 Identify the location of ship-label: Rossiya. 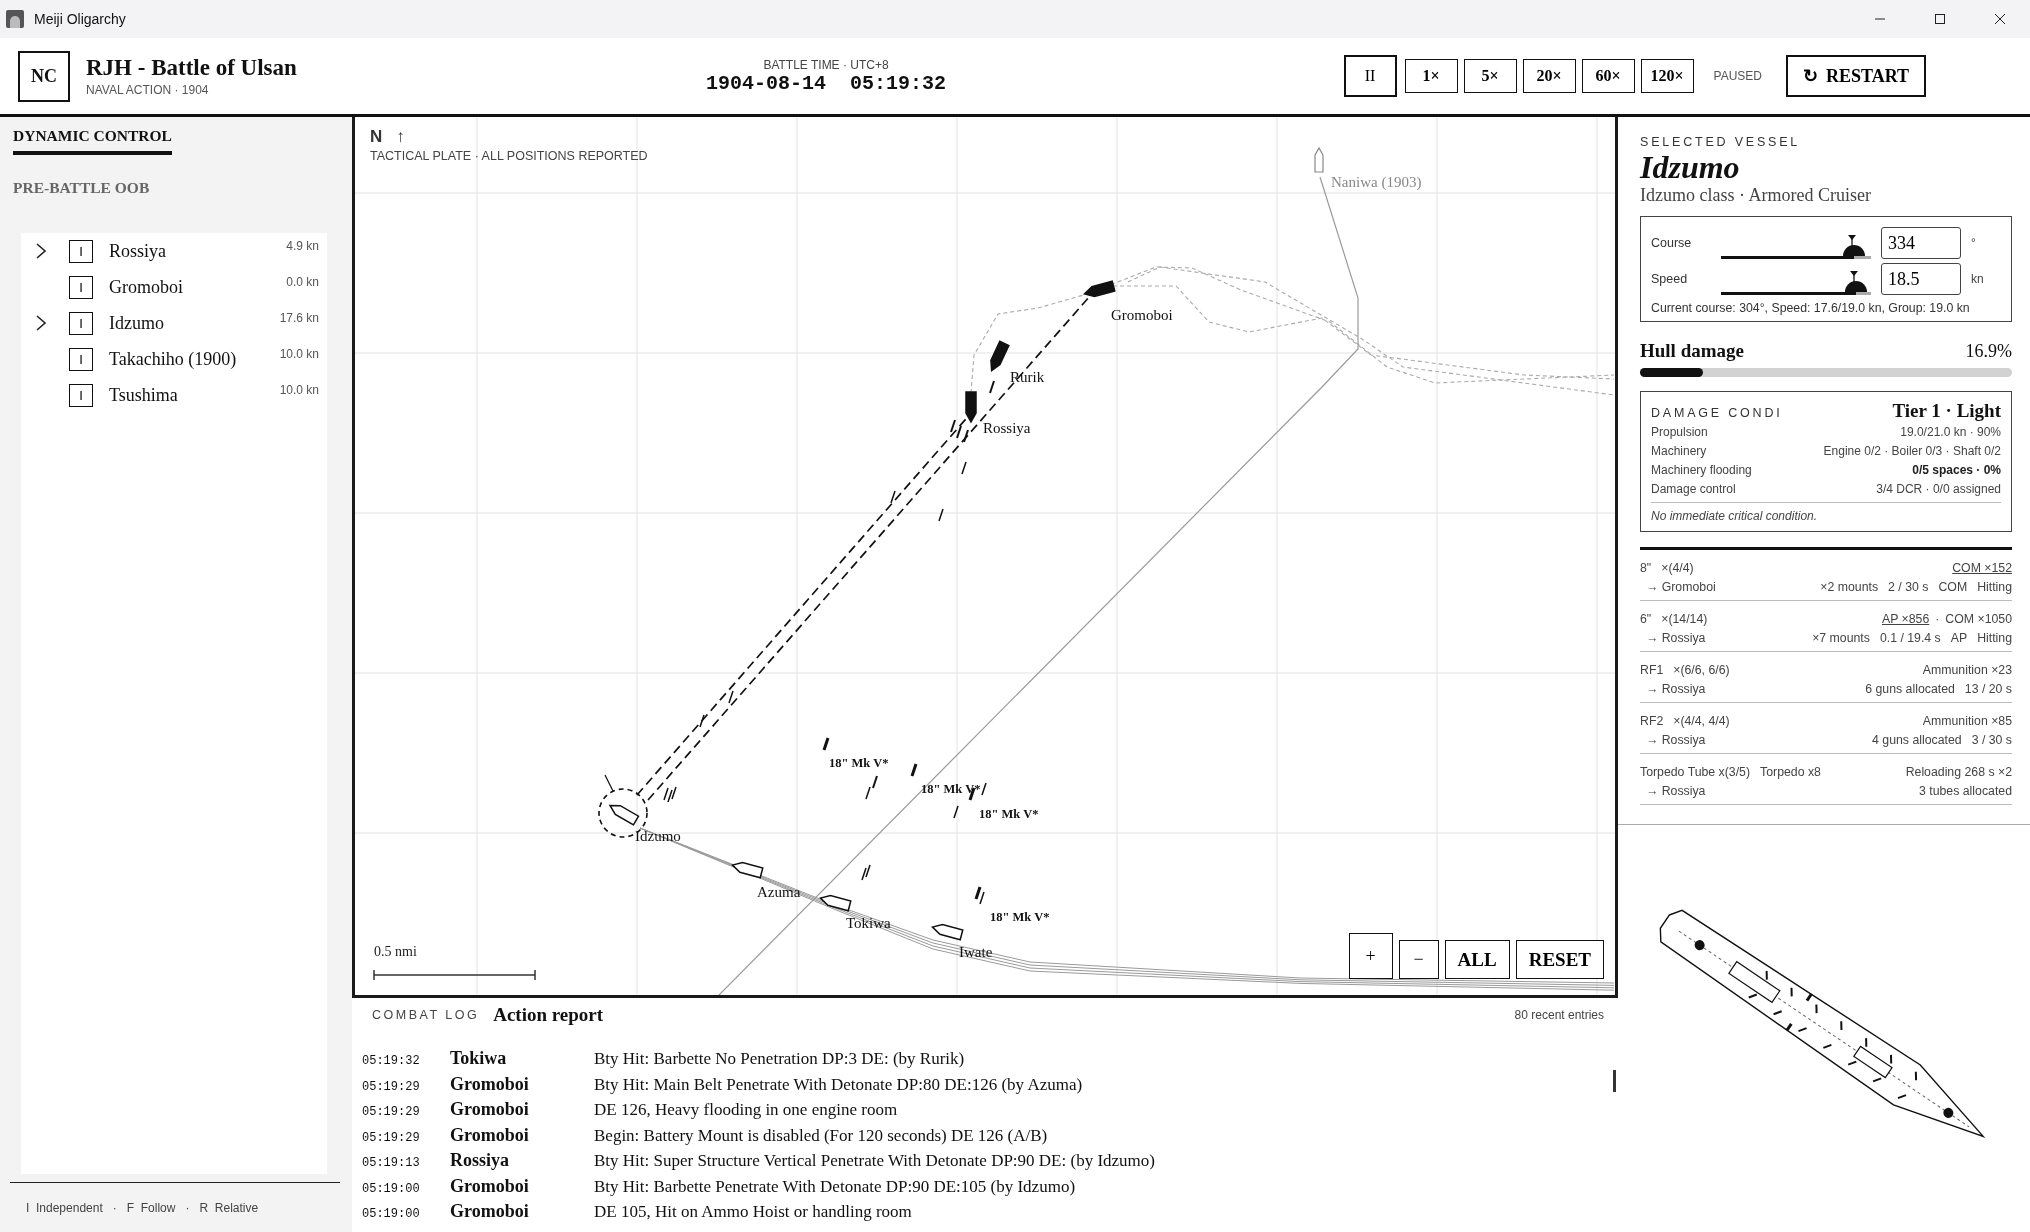
(1007, 428).